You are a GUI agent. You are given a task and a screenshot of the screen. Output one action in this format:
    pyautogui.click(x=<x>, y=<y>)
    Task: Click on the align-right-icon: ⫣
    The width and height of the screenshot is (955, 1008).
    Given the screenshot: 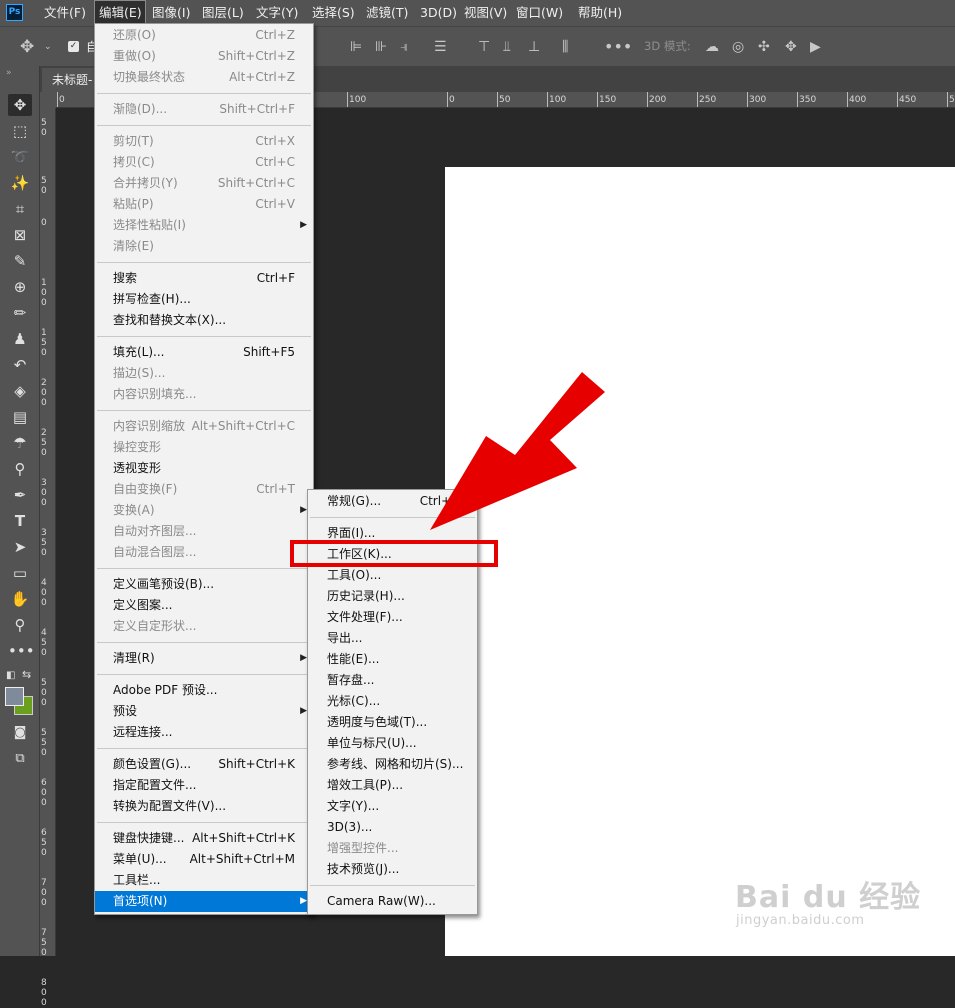 What is the action you would take?
    pyautogui.click(x=404, y=47)
    